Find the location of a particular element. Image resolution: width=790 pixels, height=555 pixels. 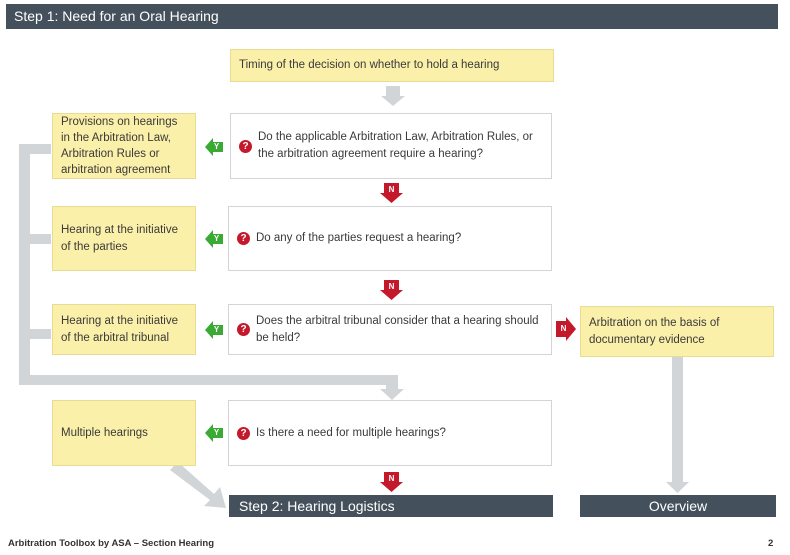

next-step-button: Step 2: Hearing Logistics is located at coordinates (391, 506).